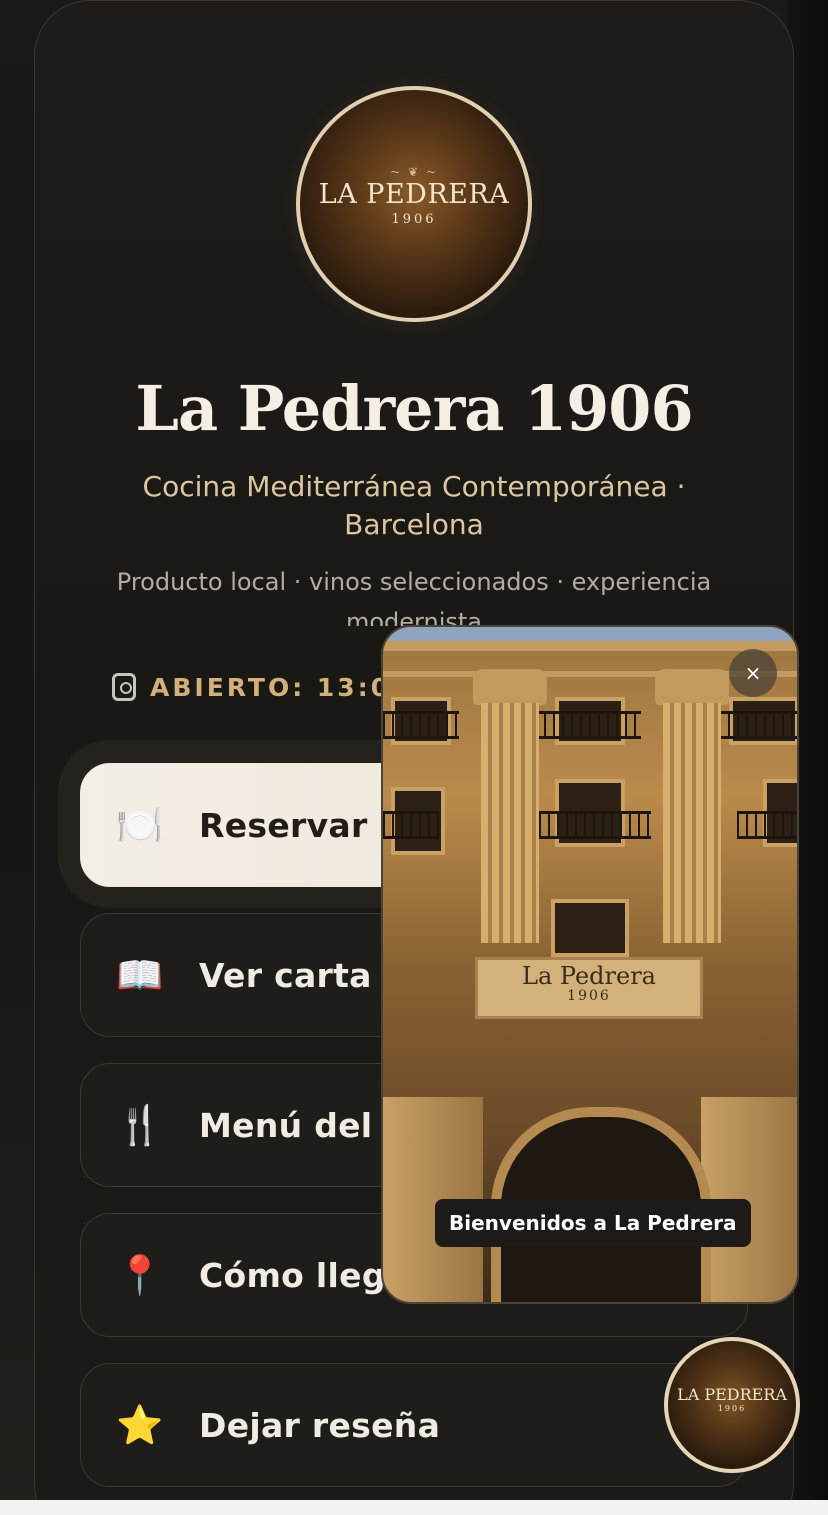 Image resolution: width=828 pixels, height=1515 pixels. Describe the element at coordinates (589, 996) in the screenshot. I see `video-sign-year: 1906` at that location.